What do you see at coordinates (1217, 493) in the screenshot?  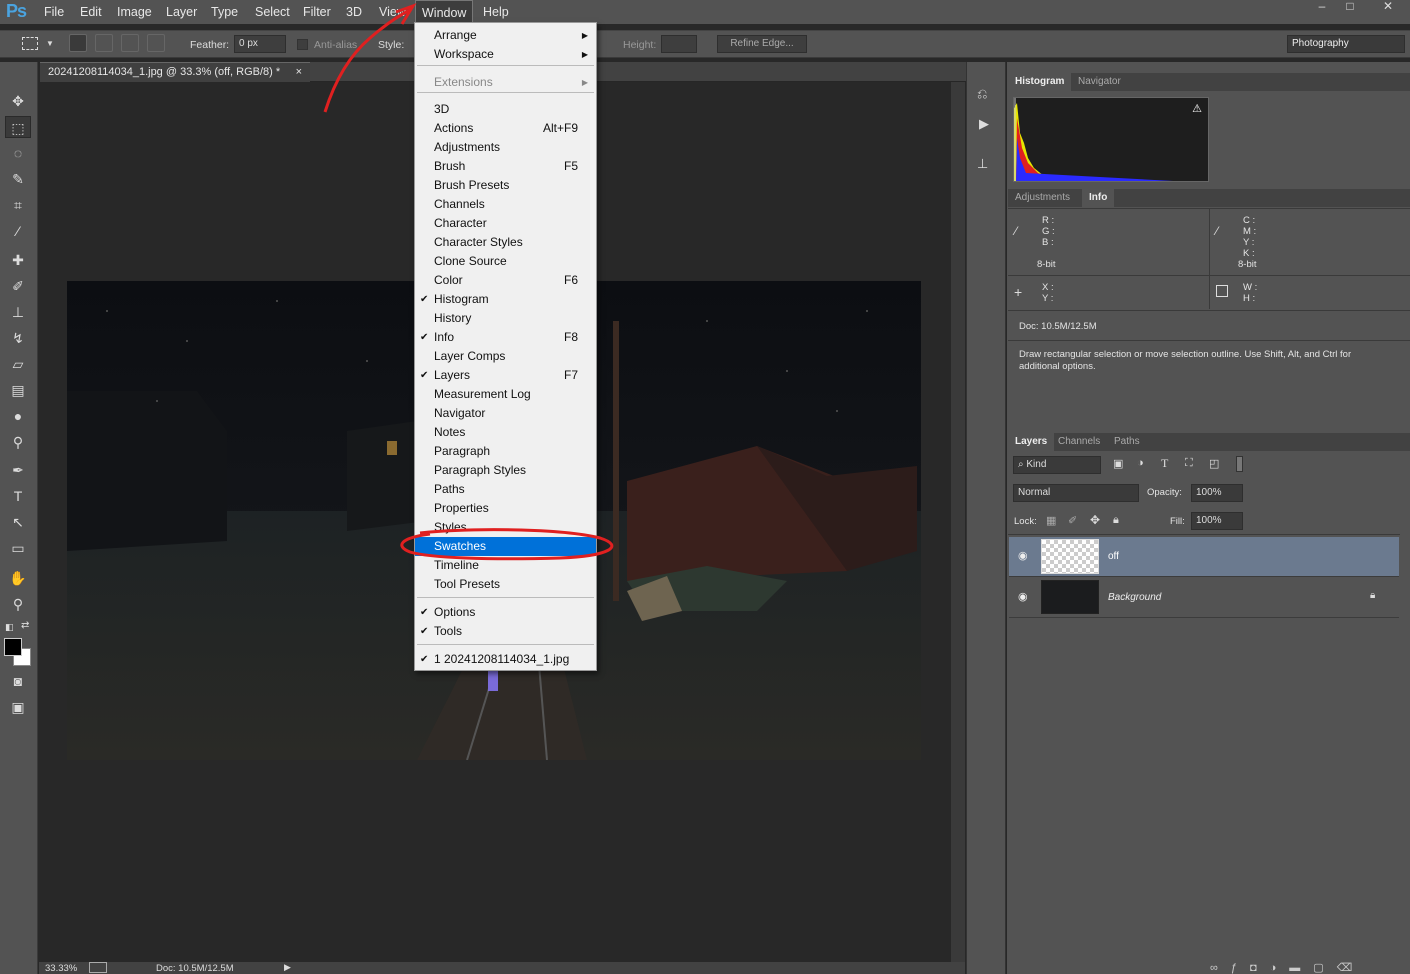 I see `opacity-input: 100%` at bounding box center [1217, 493].